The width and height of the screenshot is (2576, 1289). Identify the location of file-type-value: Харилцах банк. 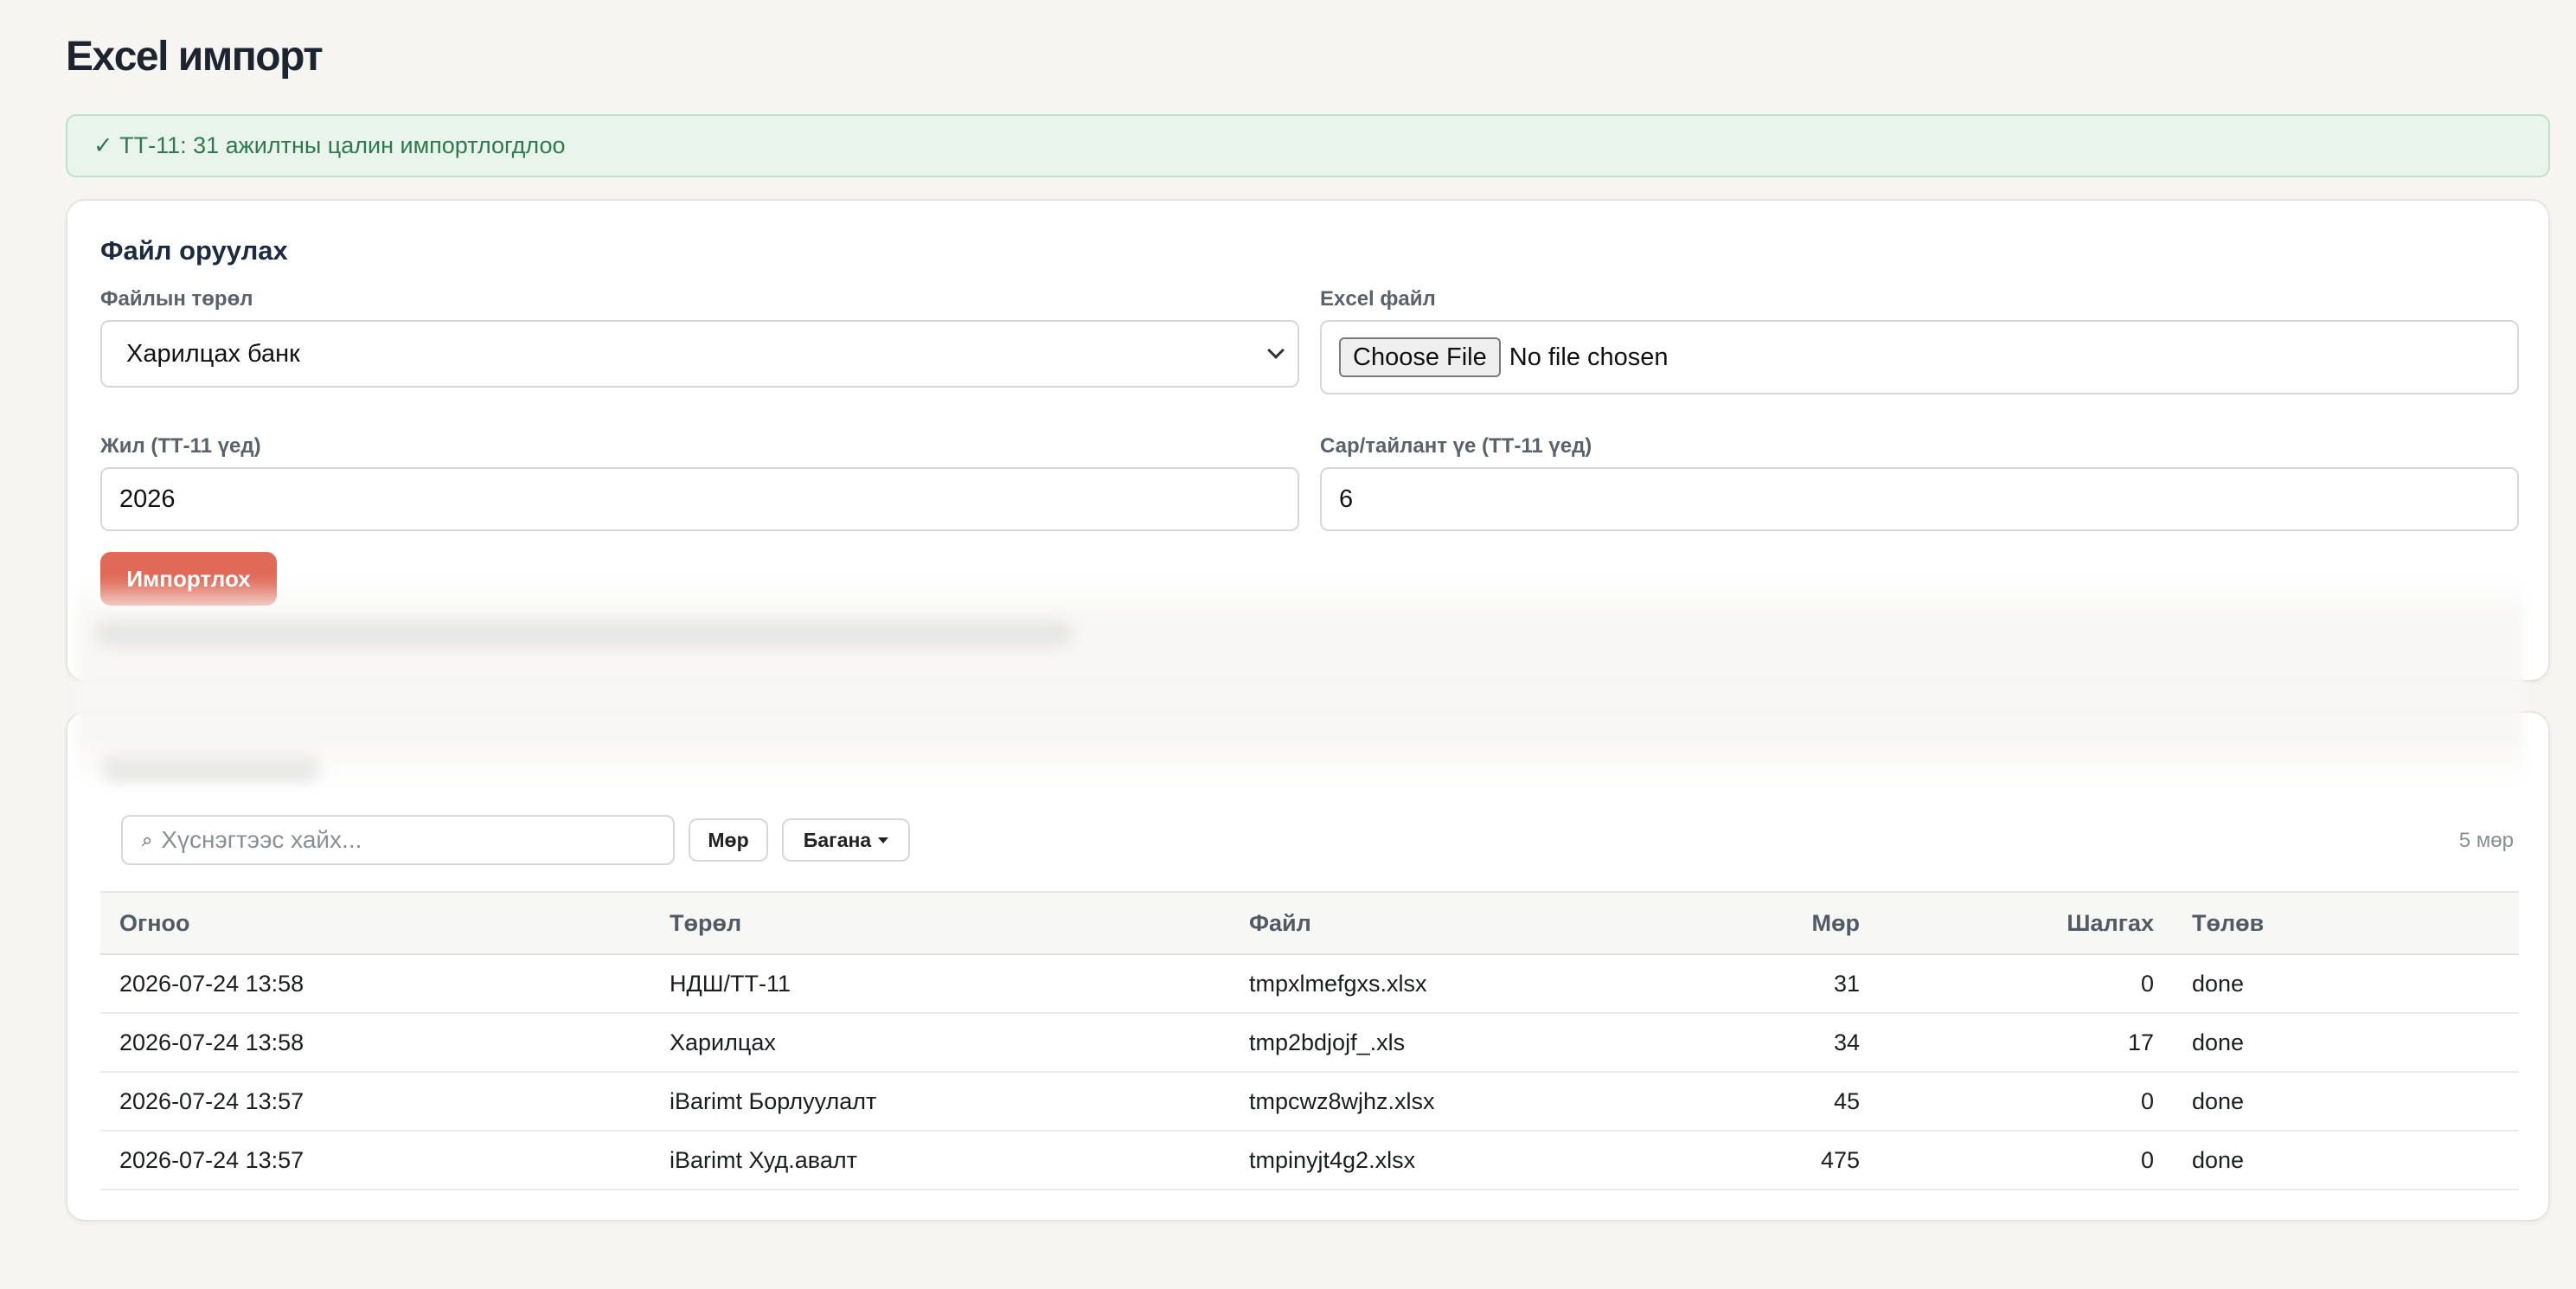
(213, 353).